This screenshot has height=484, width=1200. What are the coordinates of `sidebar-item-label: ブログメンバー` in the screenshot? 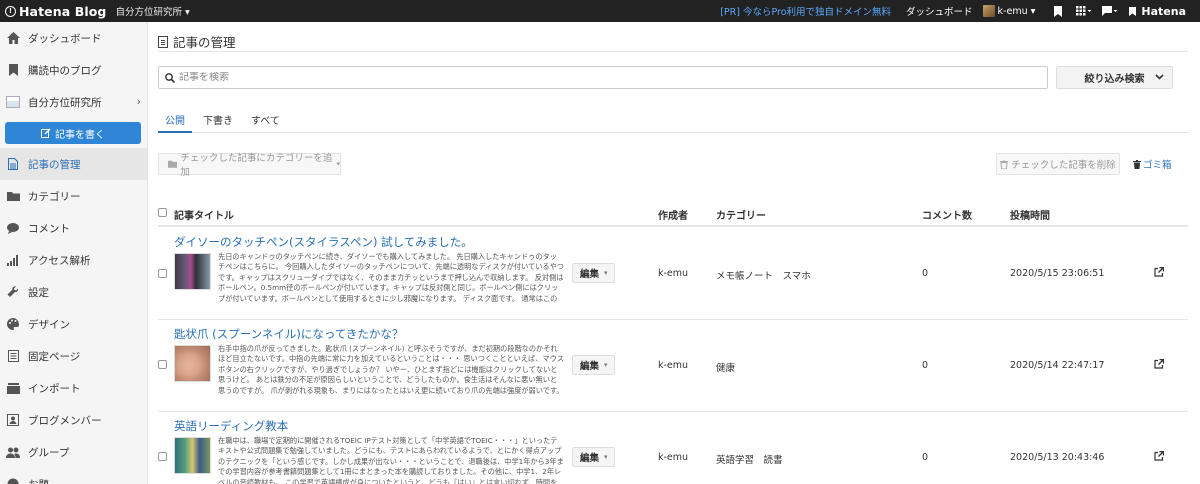 It's located at (65, 420).